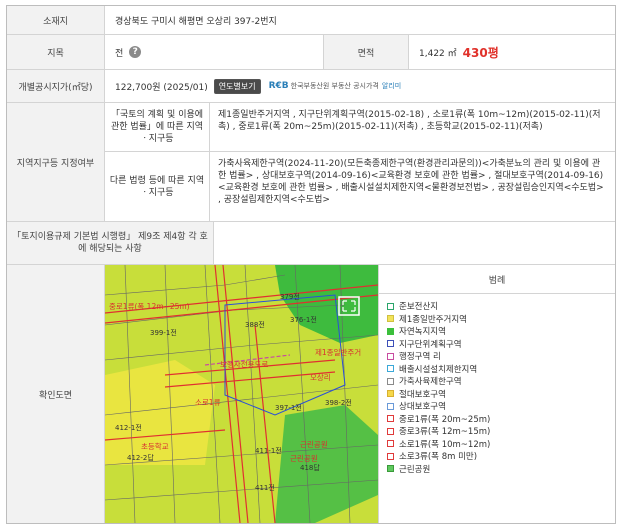 The image size is (622, 524). What do you see at coordinates (278, 86) in the screenshot?
I see `reb-logo-icon: R€B` at bounding box center [278, 86].